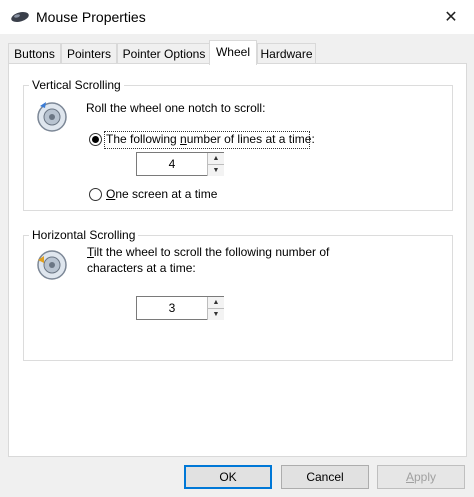 The height and width of the screenshot is (497, 474). I want to click on lines-option-label: The following number of lines at a time:, so click(210, 139).